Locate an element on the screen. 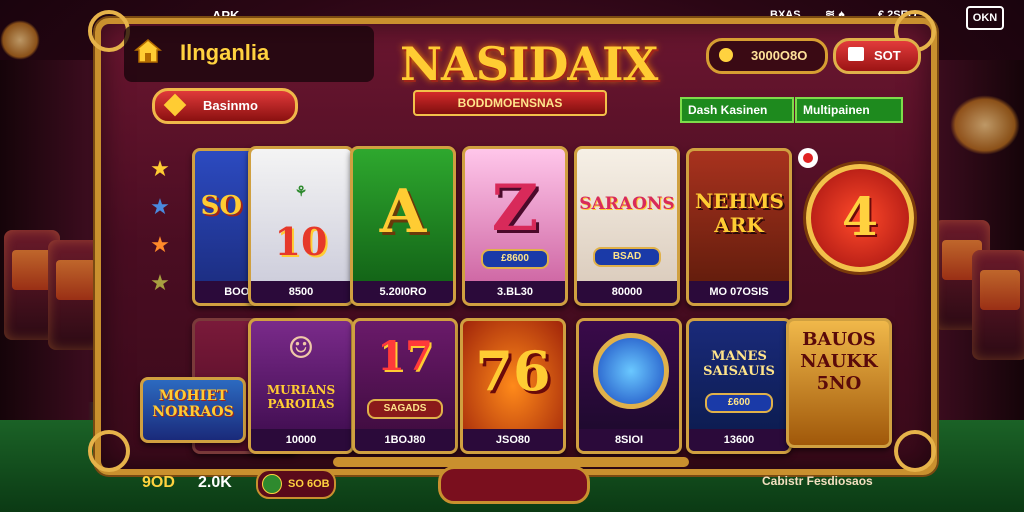 The image size is (1024, 512). game-footer: 1BOJ80 is located at coordinates (405, 440).